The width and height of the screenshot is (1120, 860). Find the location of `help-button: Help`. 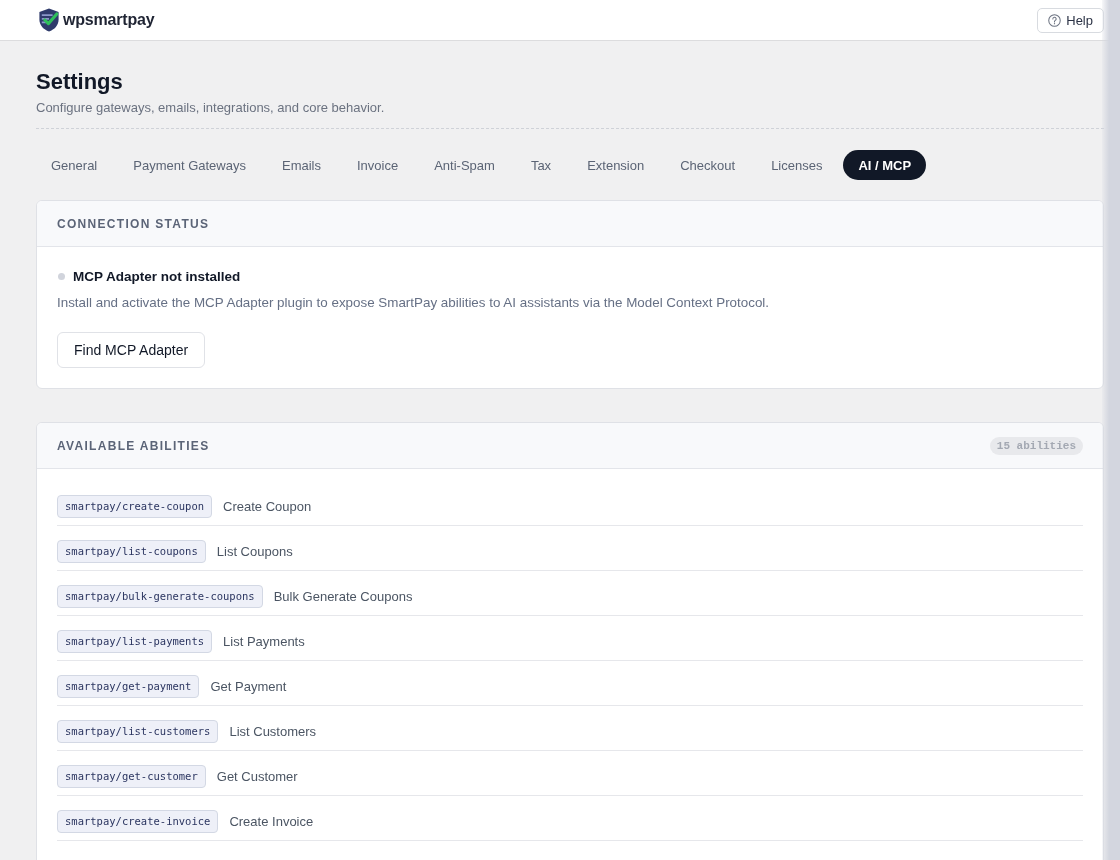

help-button: Help is located at coordinates (1070, 20).